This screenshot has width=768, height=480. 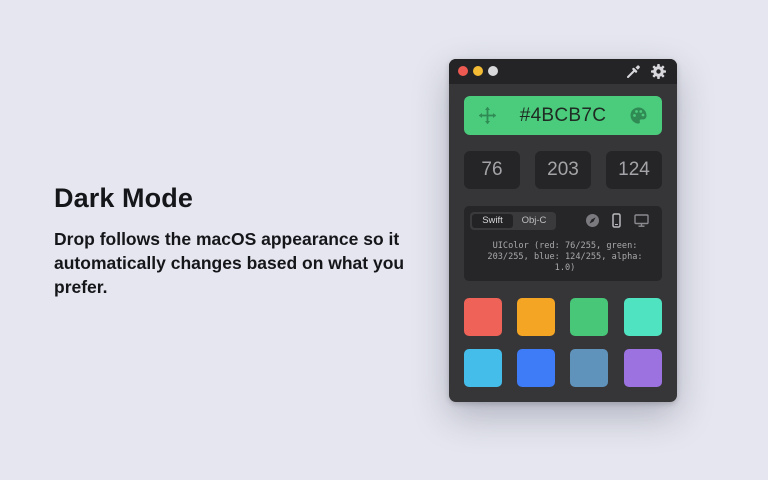 I want to click on iphone-icon, so click(x=616, y=220).